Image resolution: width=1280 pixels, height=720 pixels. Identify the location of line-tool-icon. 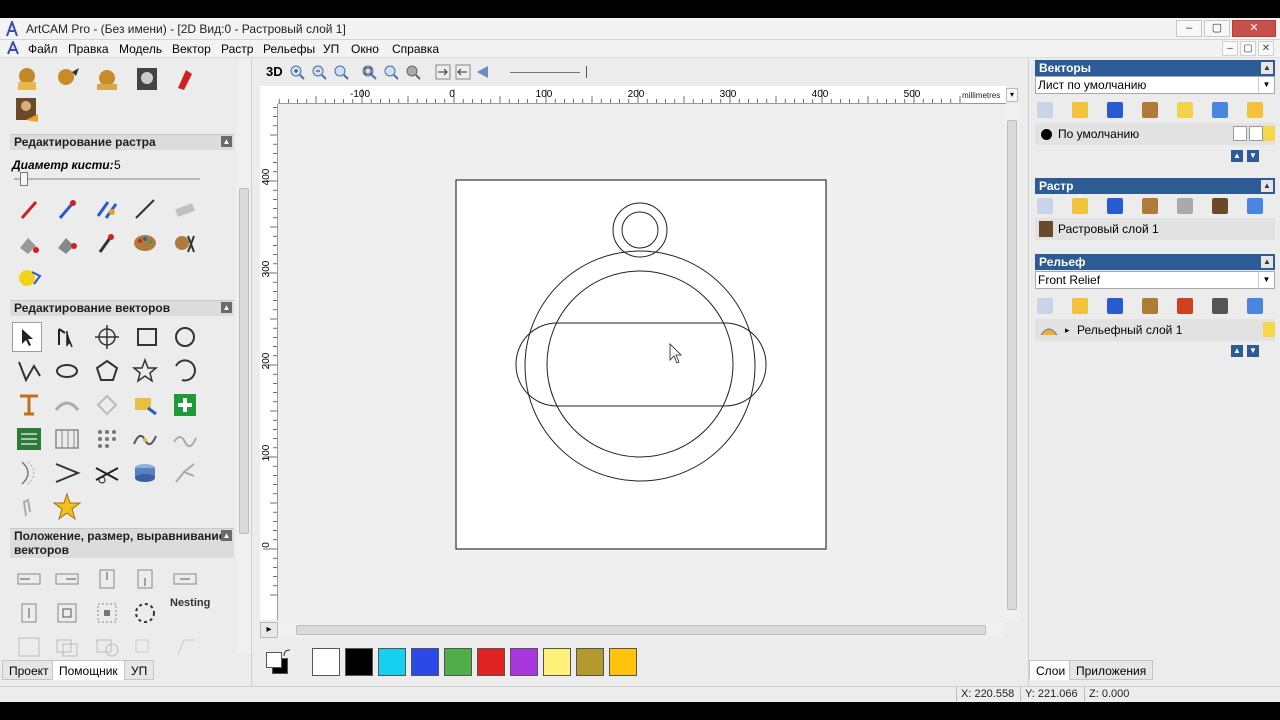
(145, 209).